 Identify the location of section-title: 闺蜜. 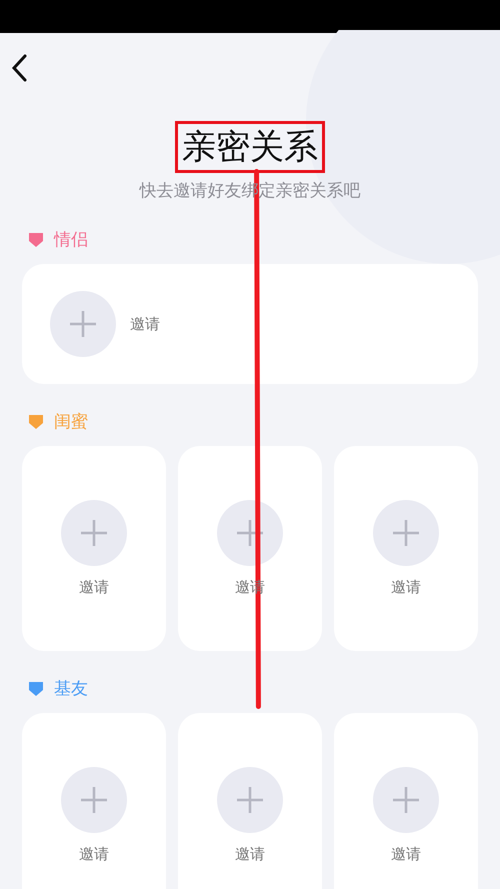
(71, 421).